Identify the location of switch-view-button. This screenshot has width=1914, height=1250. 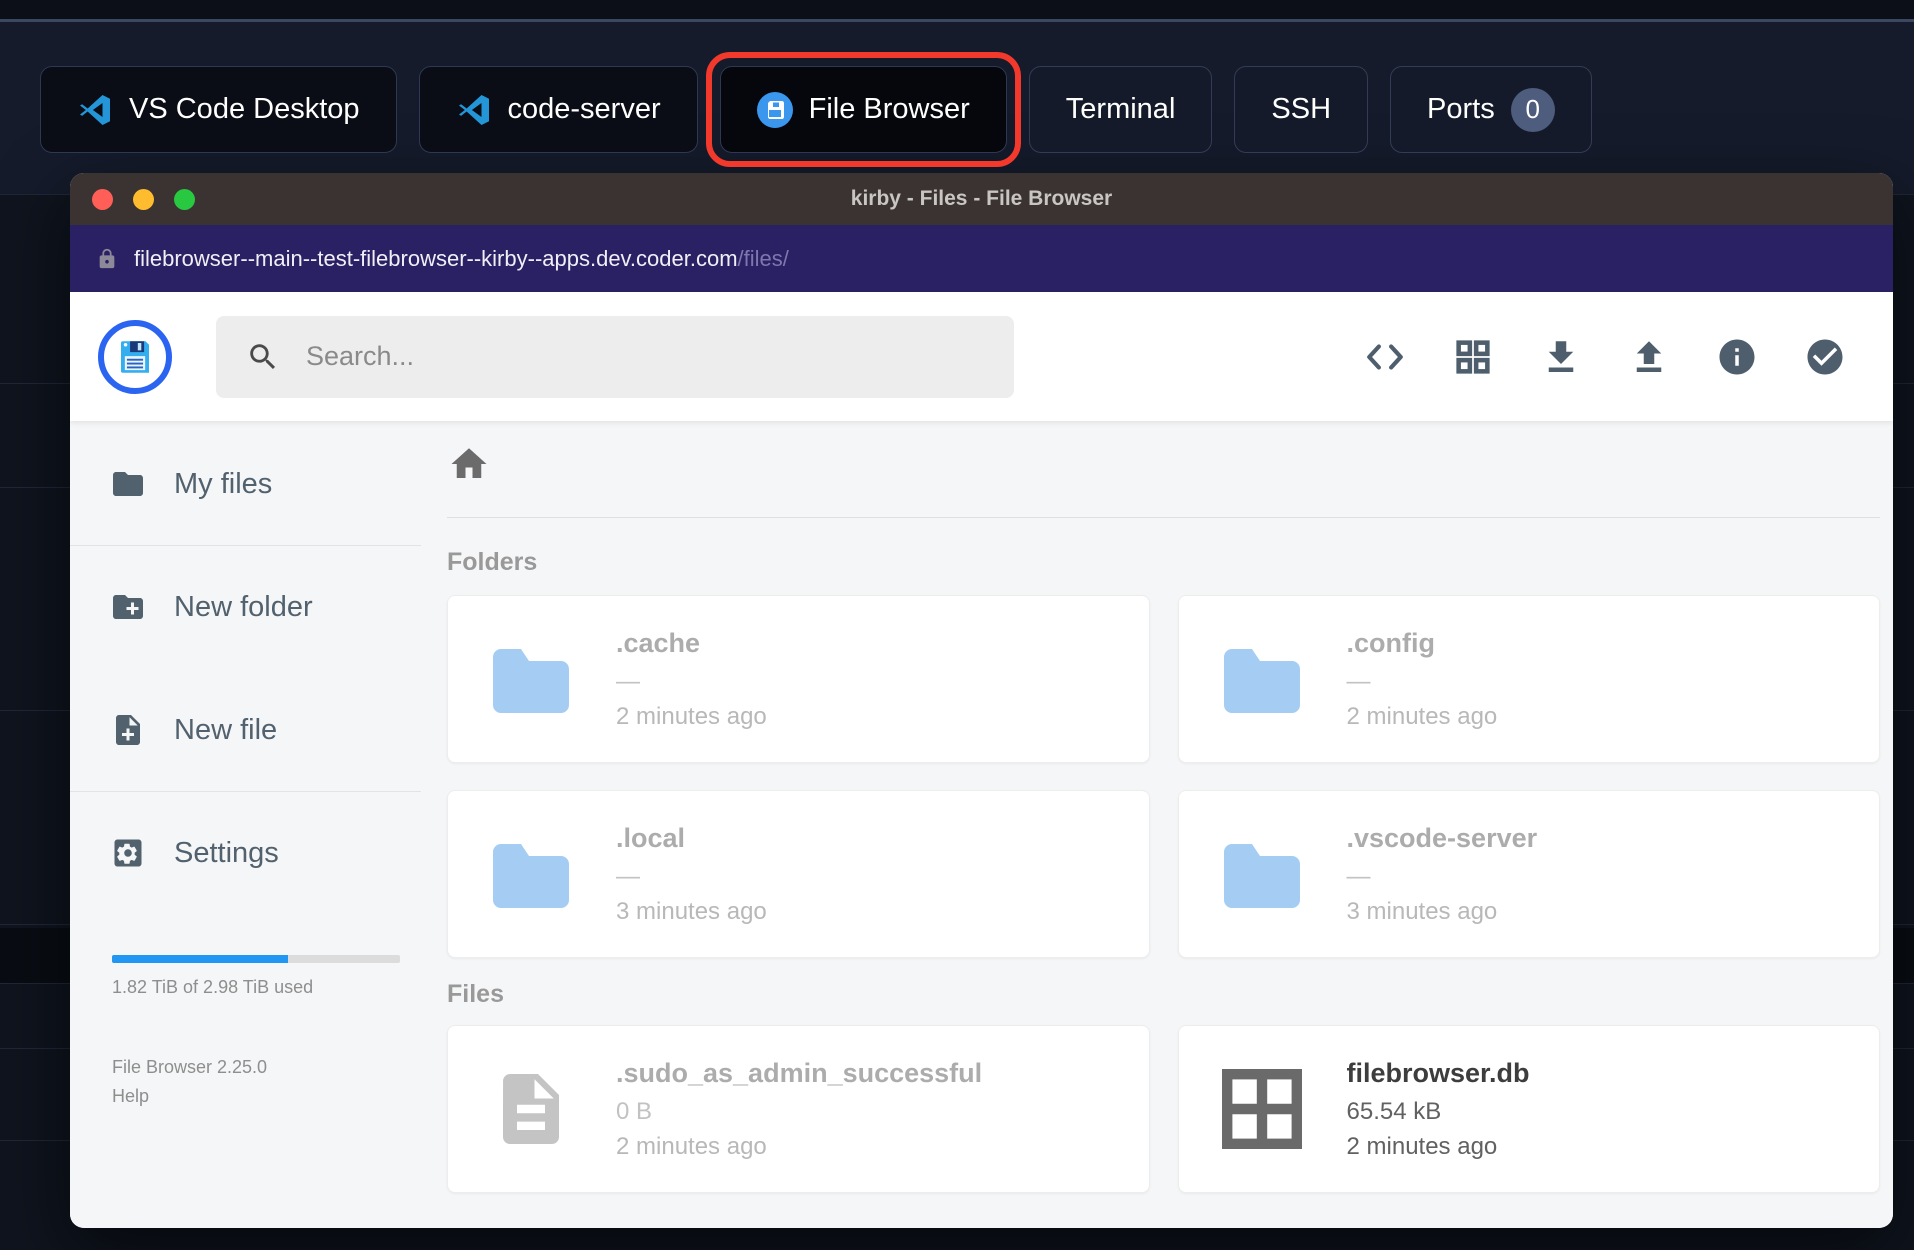
(1473, 357).